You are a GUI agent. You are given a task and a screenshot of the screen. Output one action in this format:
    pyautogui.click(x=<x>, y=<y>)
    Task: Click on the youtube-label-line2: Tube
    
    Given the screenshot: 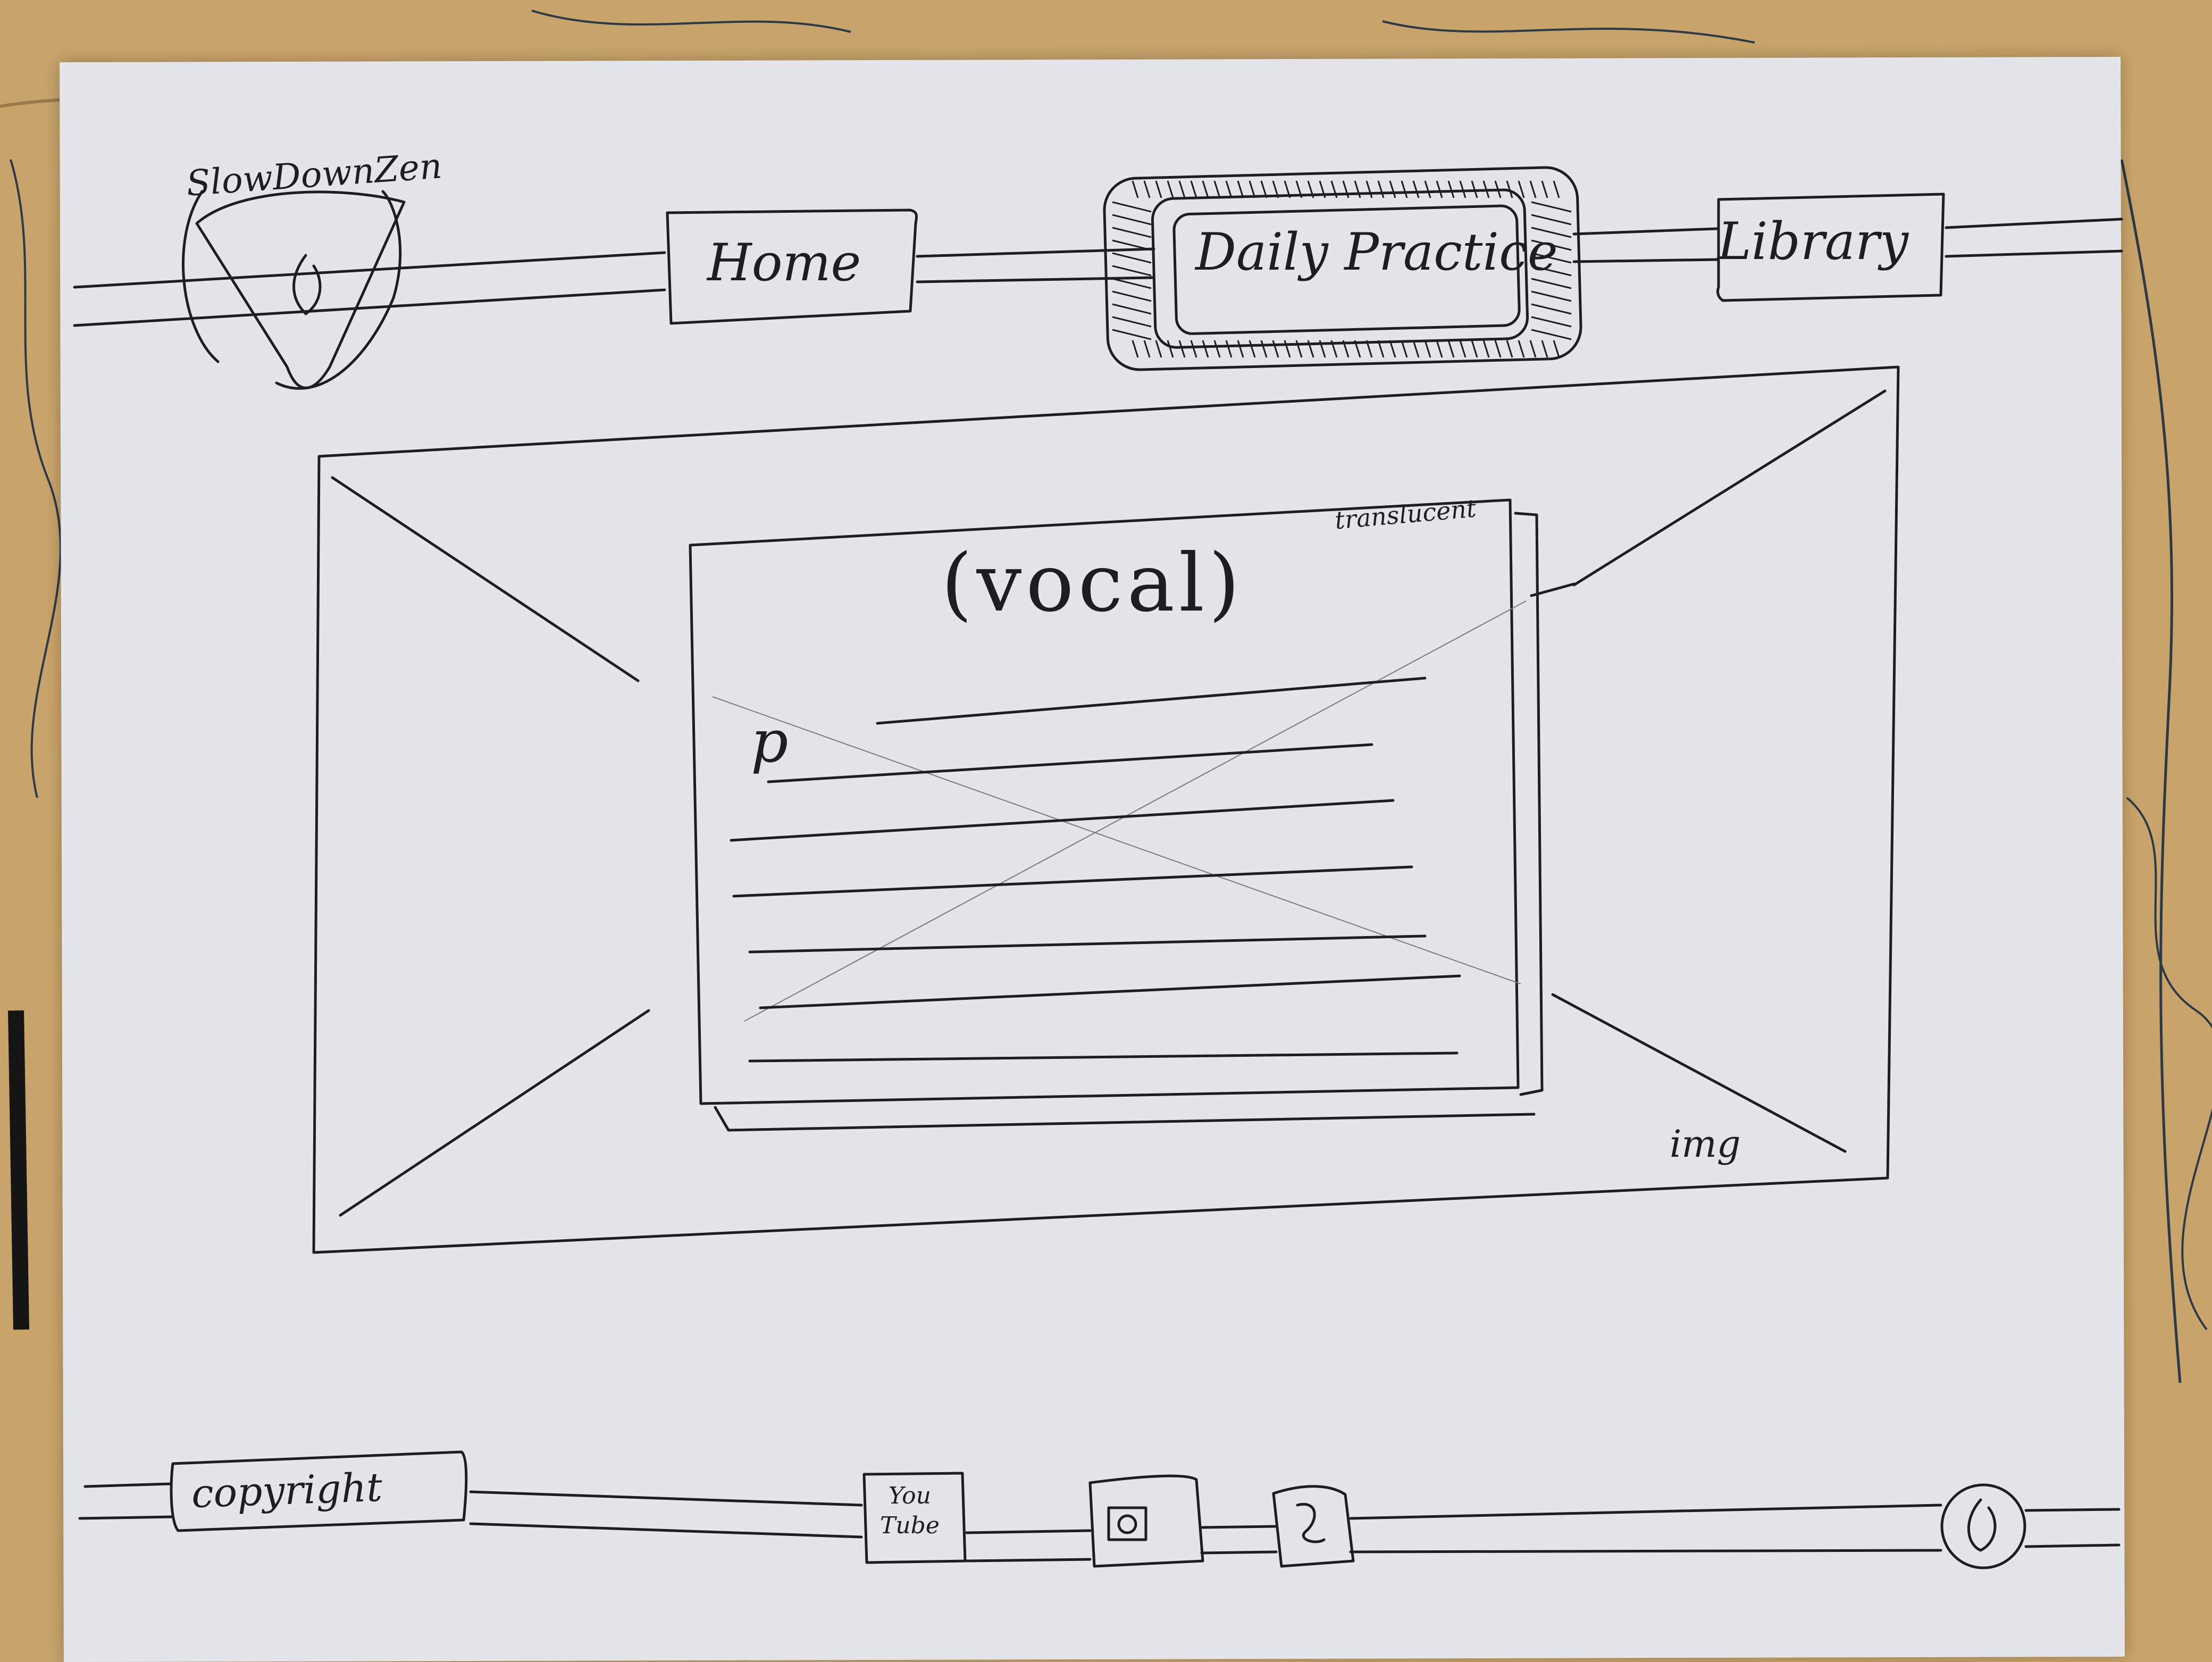 What is the action you would take?
    pyautogui.click(x=910, y=1525)
    